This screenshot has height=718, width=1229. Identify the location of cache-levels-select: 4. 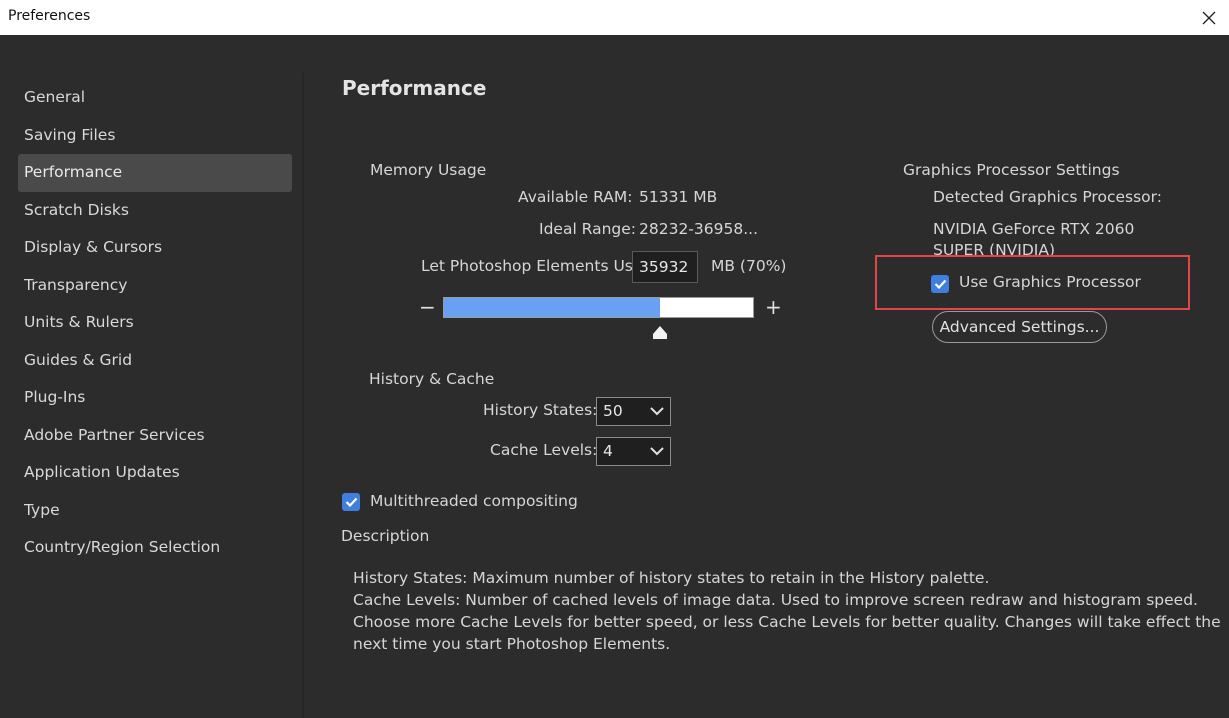
(633, 451).